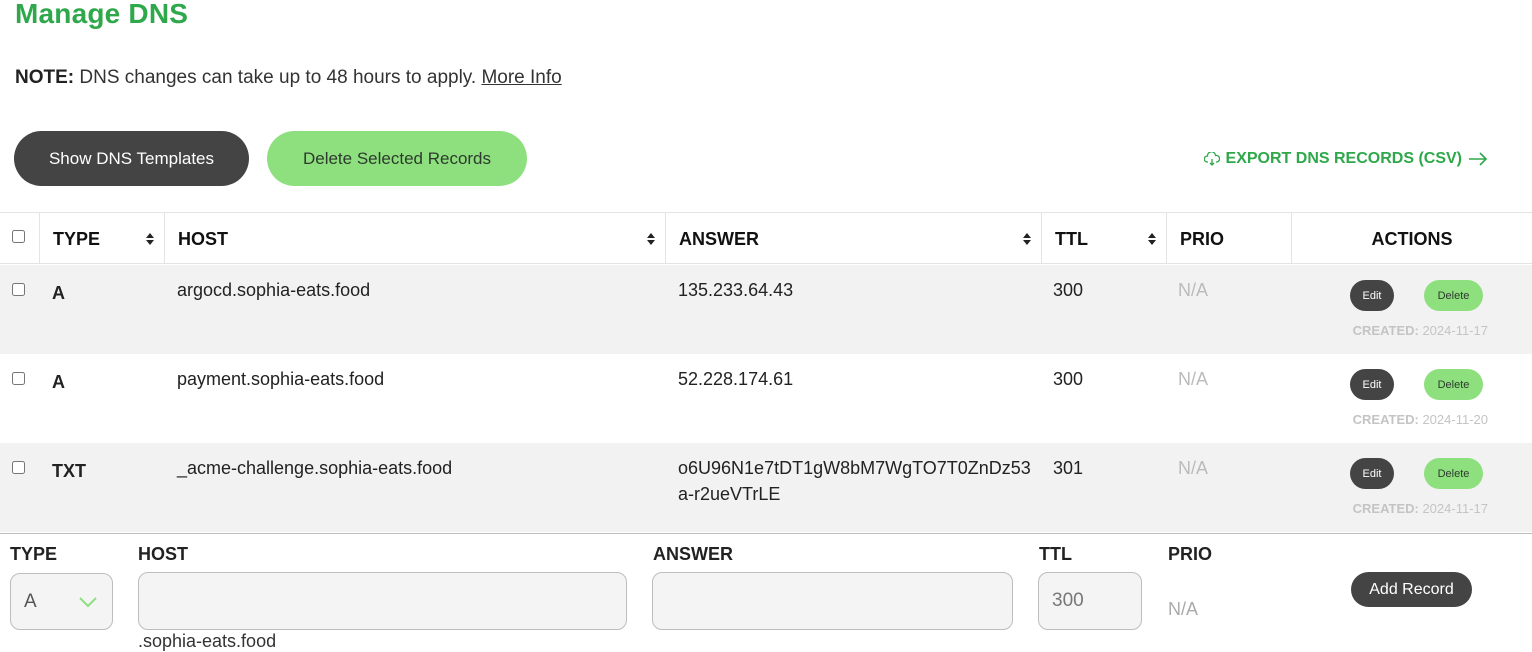  I want to click on record-ttl: 301, so click(1068, 468).